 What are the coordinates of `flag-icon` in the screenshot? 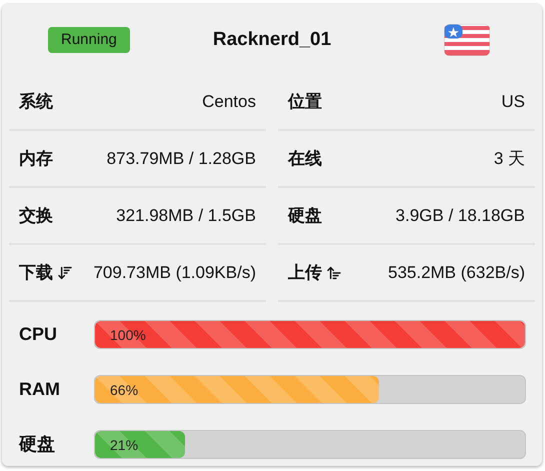 It's located at (467, 40).